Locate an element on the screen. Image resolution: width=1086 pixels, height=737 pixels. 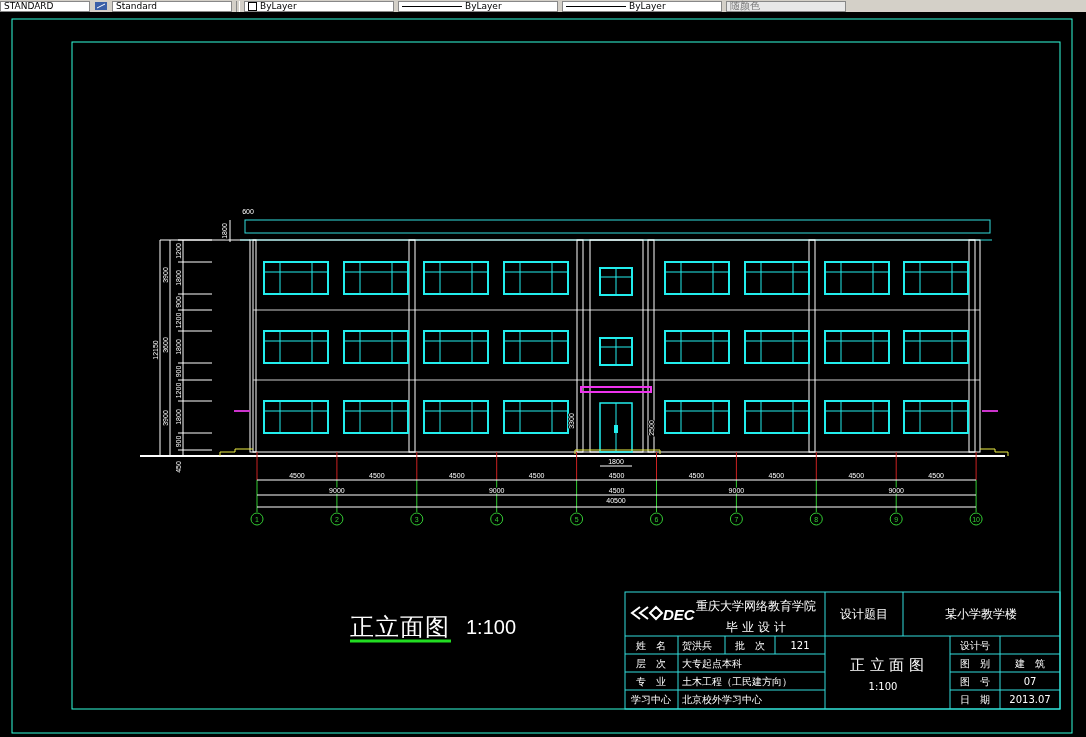
dimension-style-dropdown: Standard is located at coordinates (172, 6).